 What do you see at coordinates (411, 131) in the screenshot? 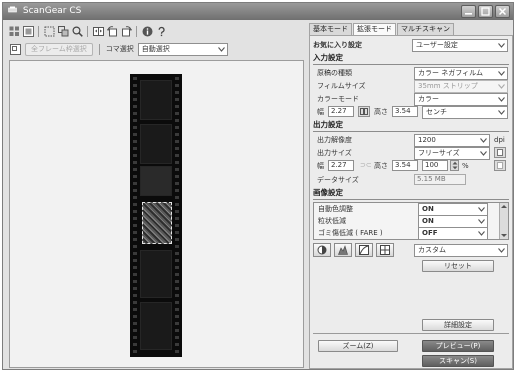
I see `section-divider` at bounding box center [411, 131].